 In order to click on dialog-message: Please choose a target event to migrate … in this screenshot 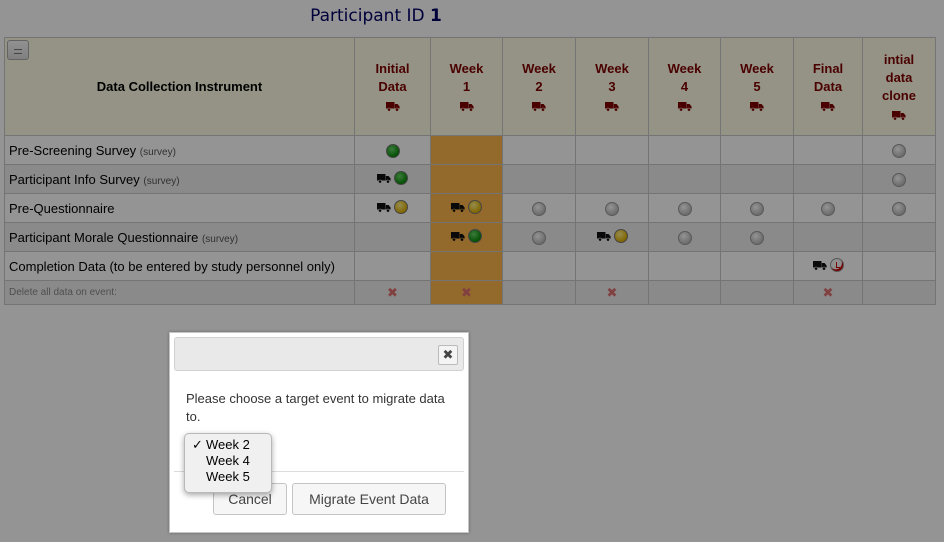, I will do `click(315, 407)`.